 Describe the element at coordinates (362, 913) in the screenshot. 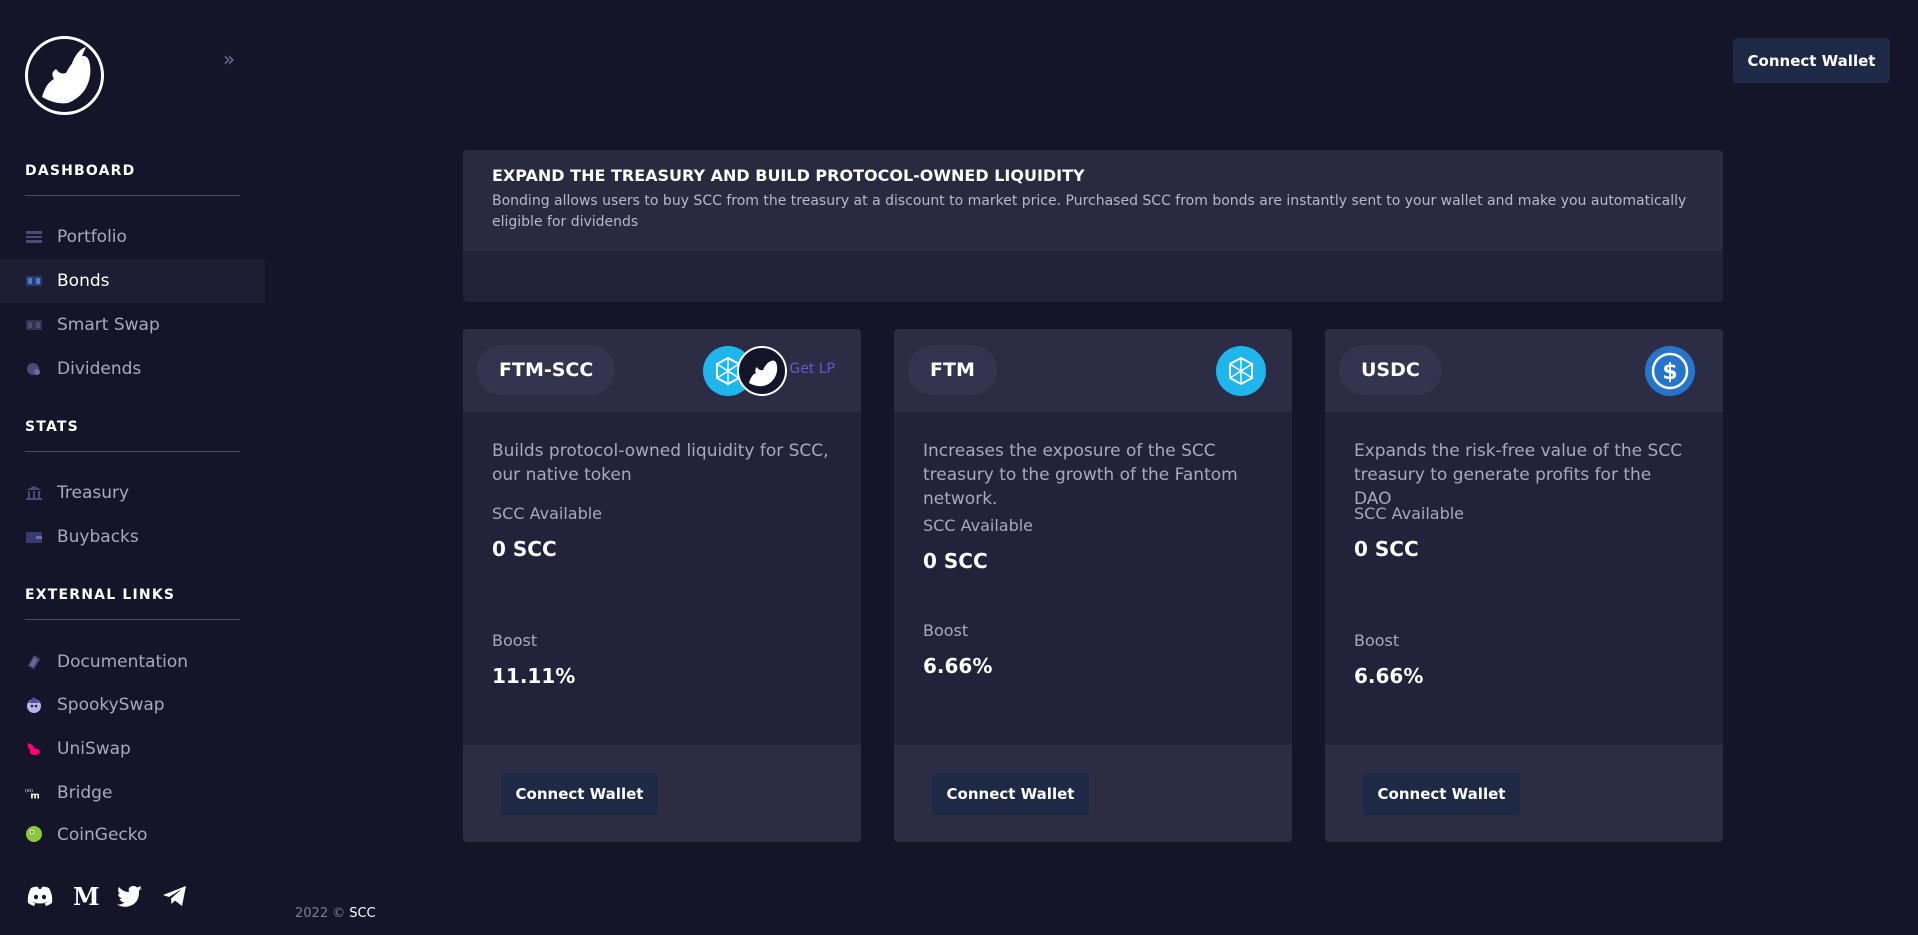

I see `footer-brand-link: SCC` at that location.